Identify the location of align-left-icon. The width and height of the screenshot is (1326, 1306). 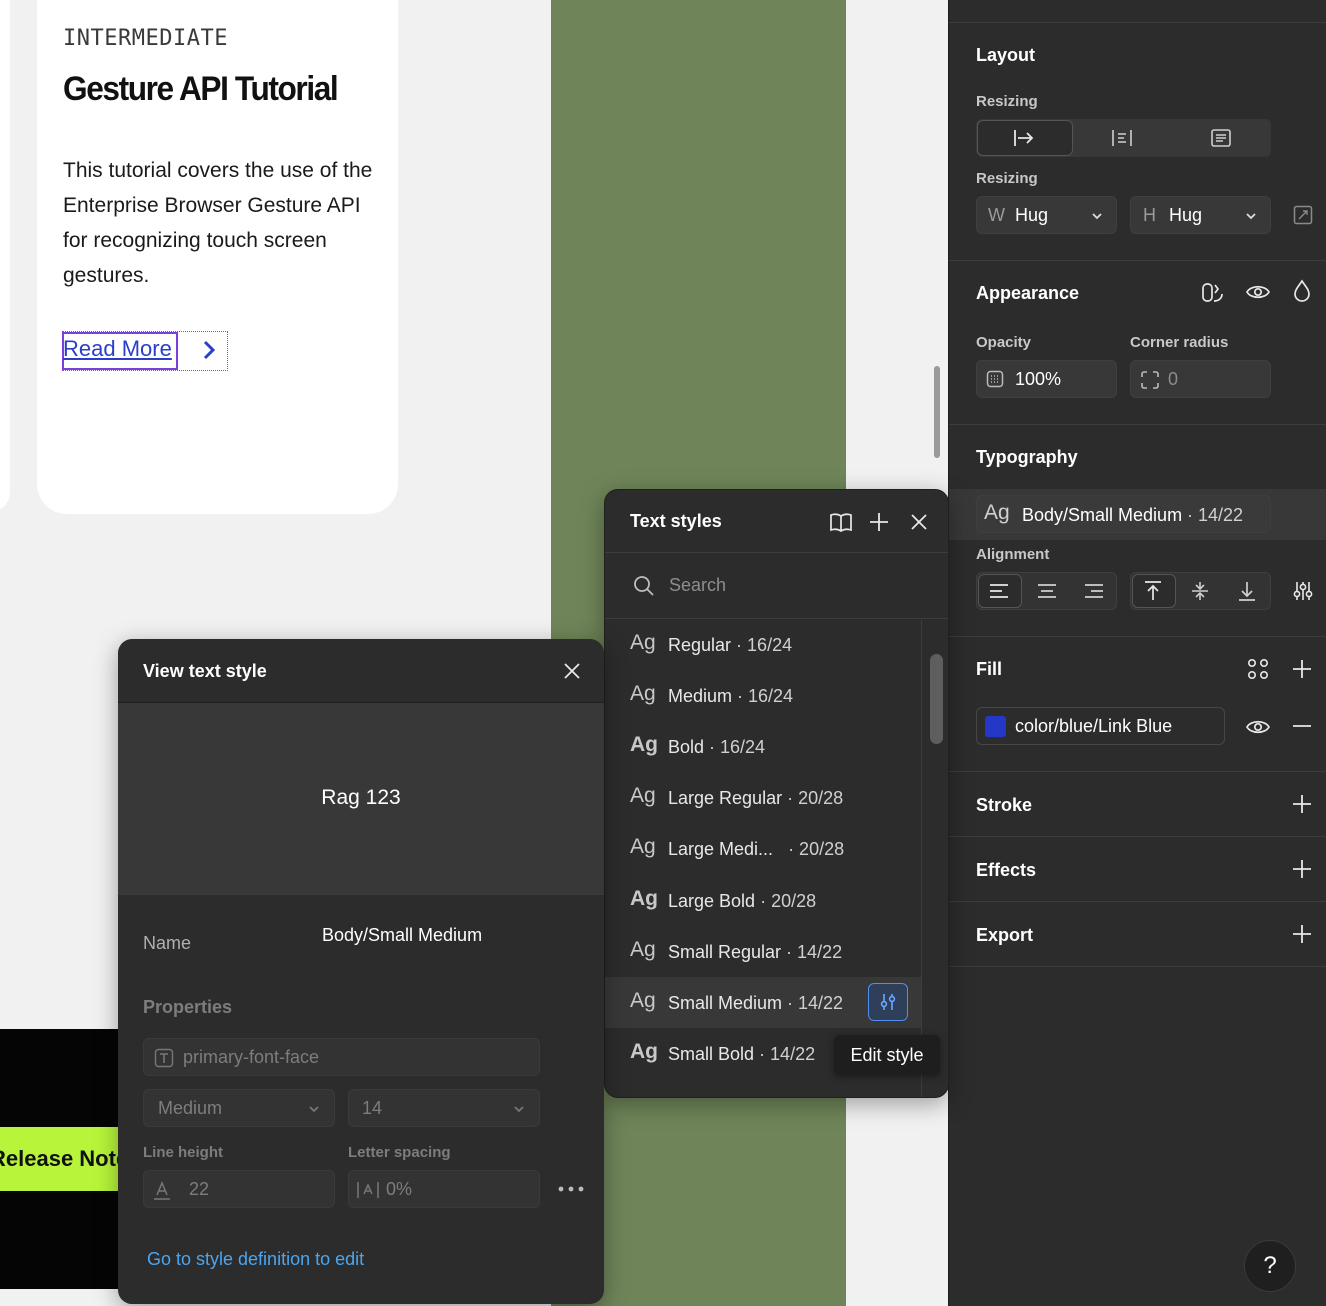
(999, 591).